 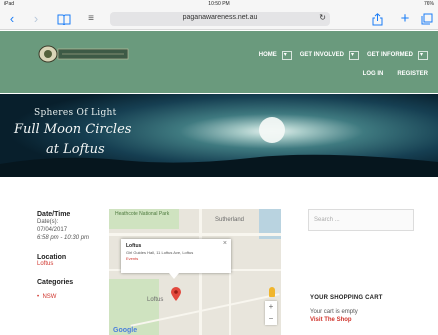 I want to click on cart-title: YOUR SHOPPING CART, so click(x=346, y=298).